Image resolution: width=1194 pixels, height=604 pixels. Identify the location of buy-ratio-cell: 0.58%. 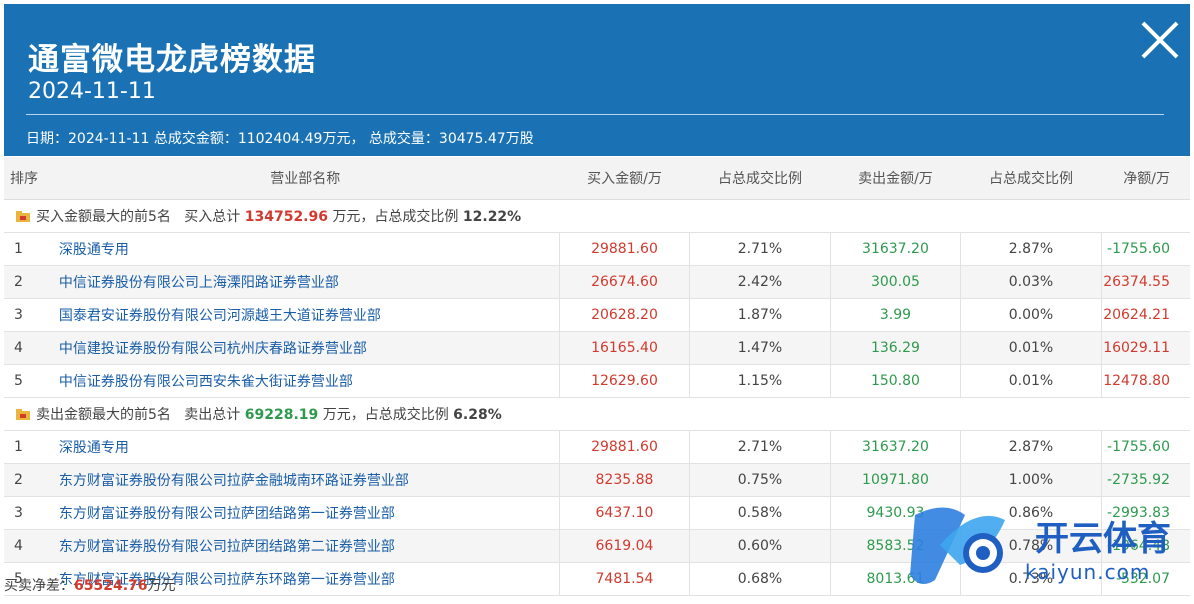
(760, 513).